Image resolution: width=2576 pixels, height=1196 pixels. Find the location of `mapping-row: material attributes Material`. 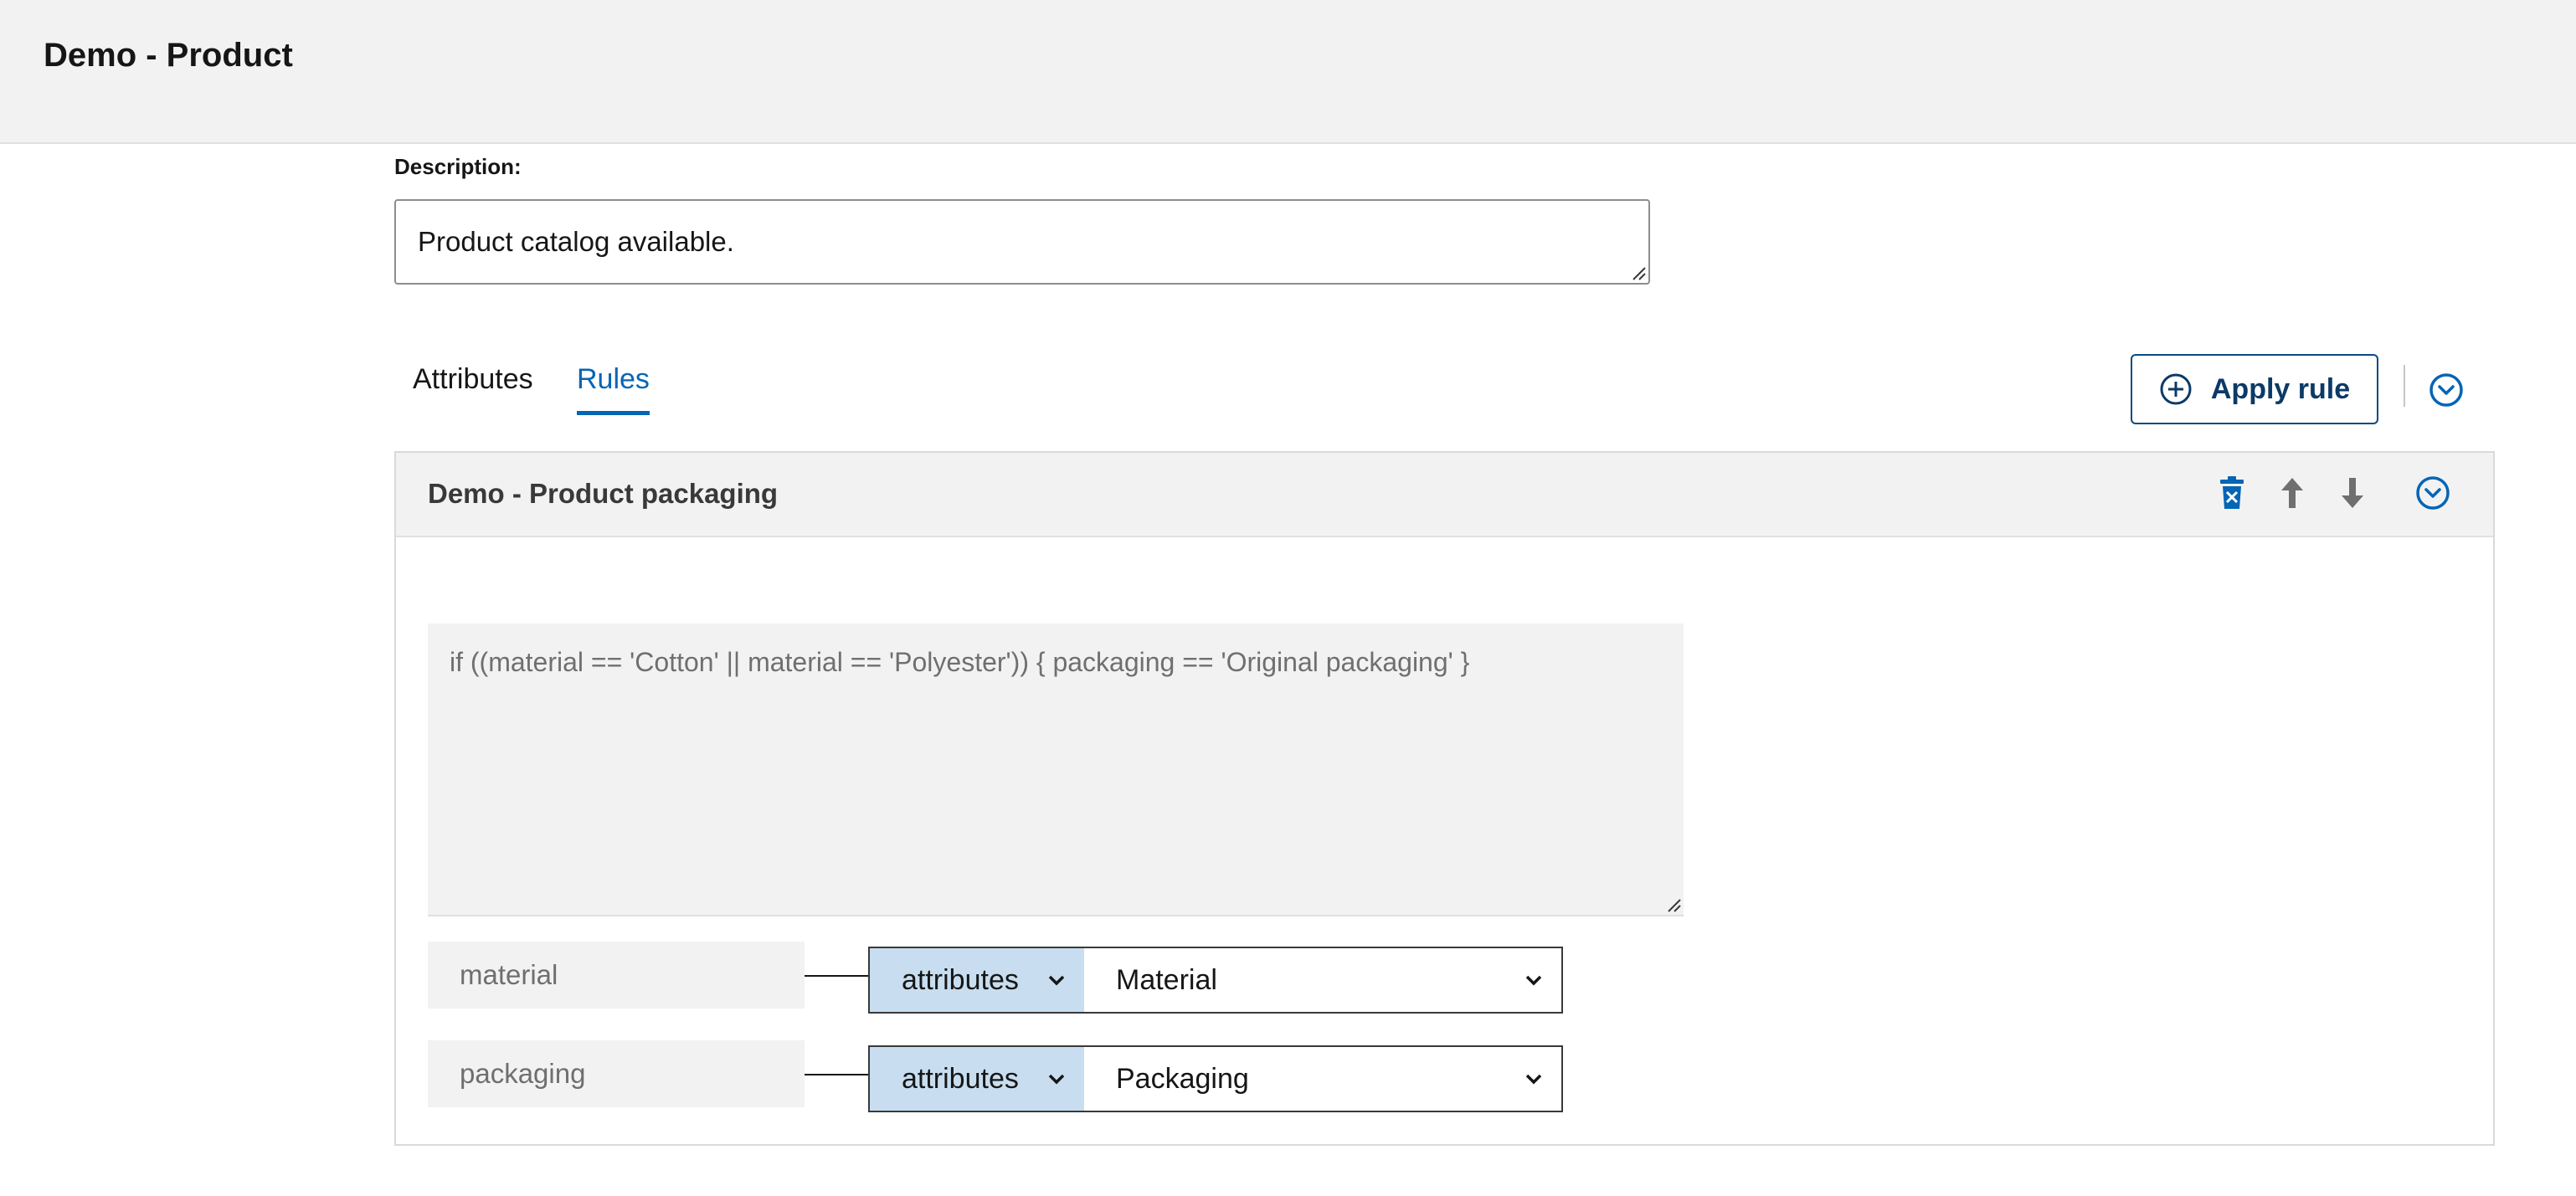

mapping-row: material attributes Material is located at coordinates (1014, 978).